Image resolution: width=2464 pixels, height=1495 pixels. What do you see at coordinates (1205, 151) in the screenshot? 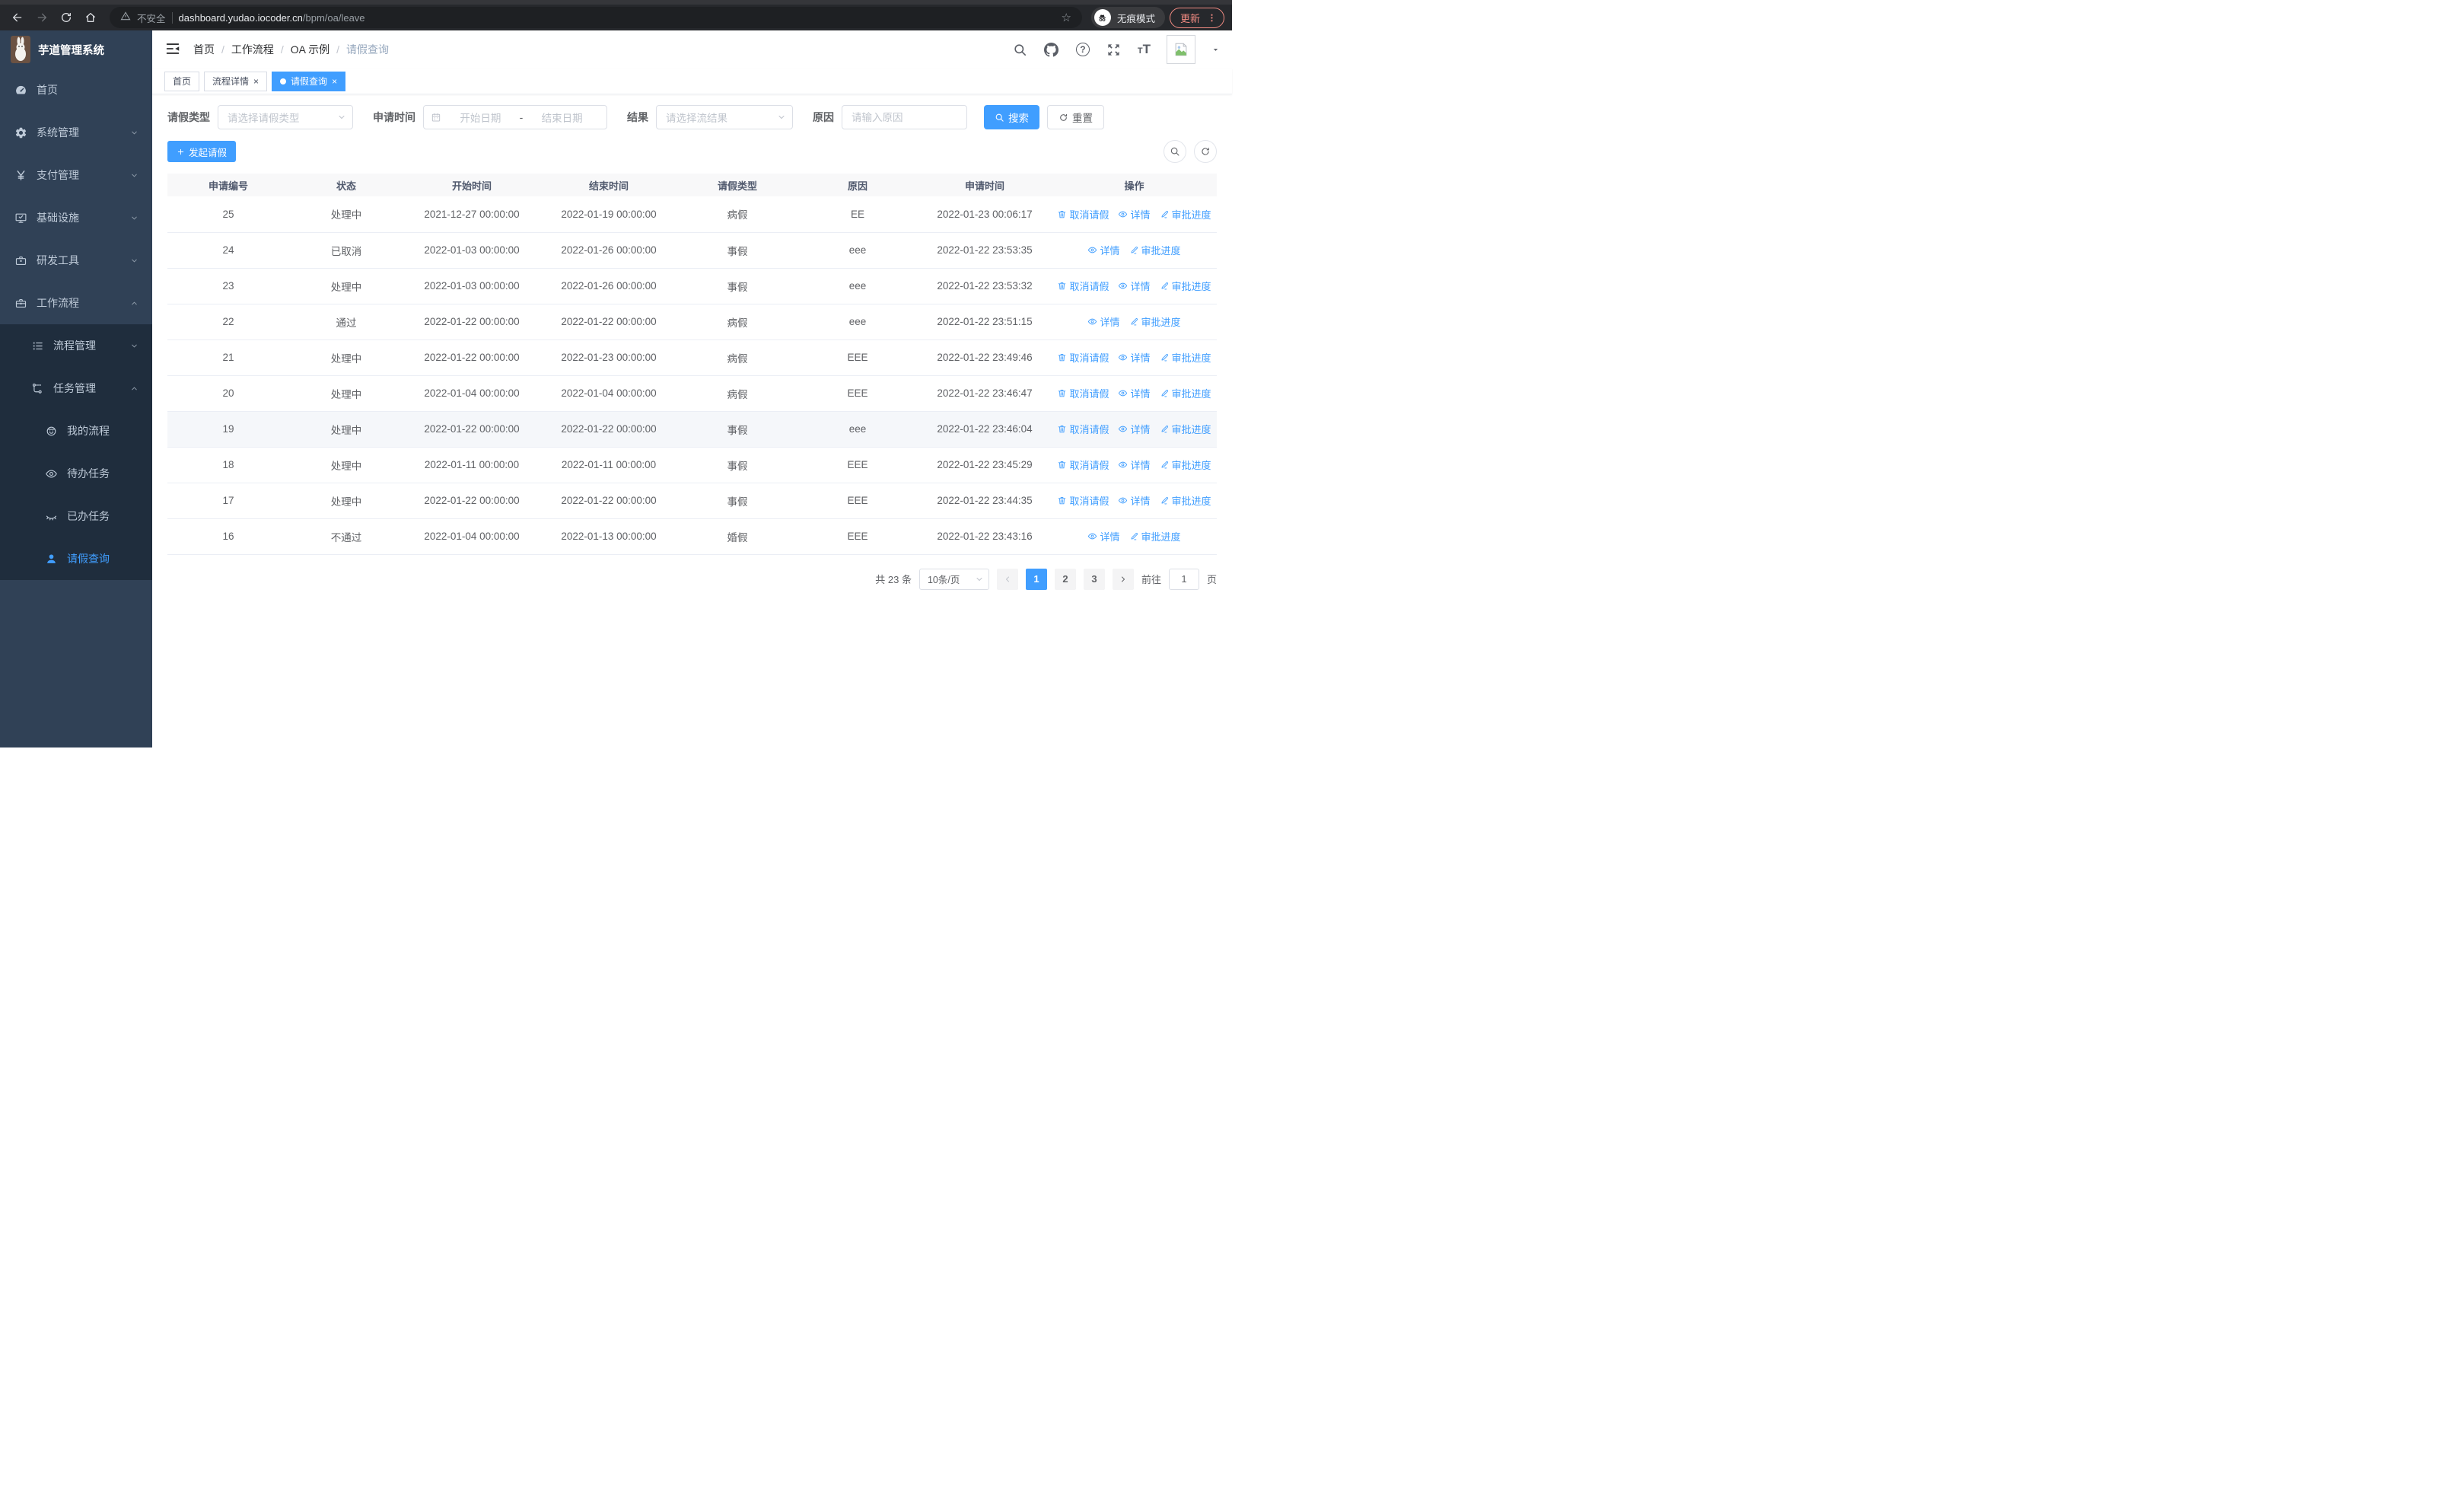
I see `refresh-table-button` at bounding box center [1205, 151].